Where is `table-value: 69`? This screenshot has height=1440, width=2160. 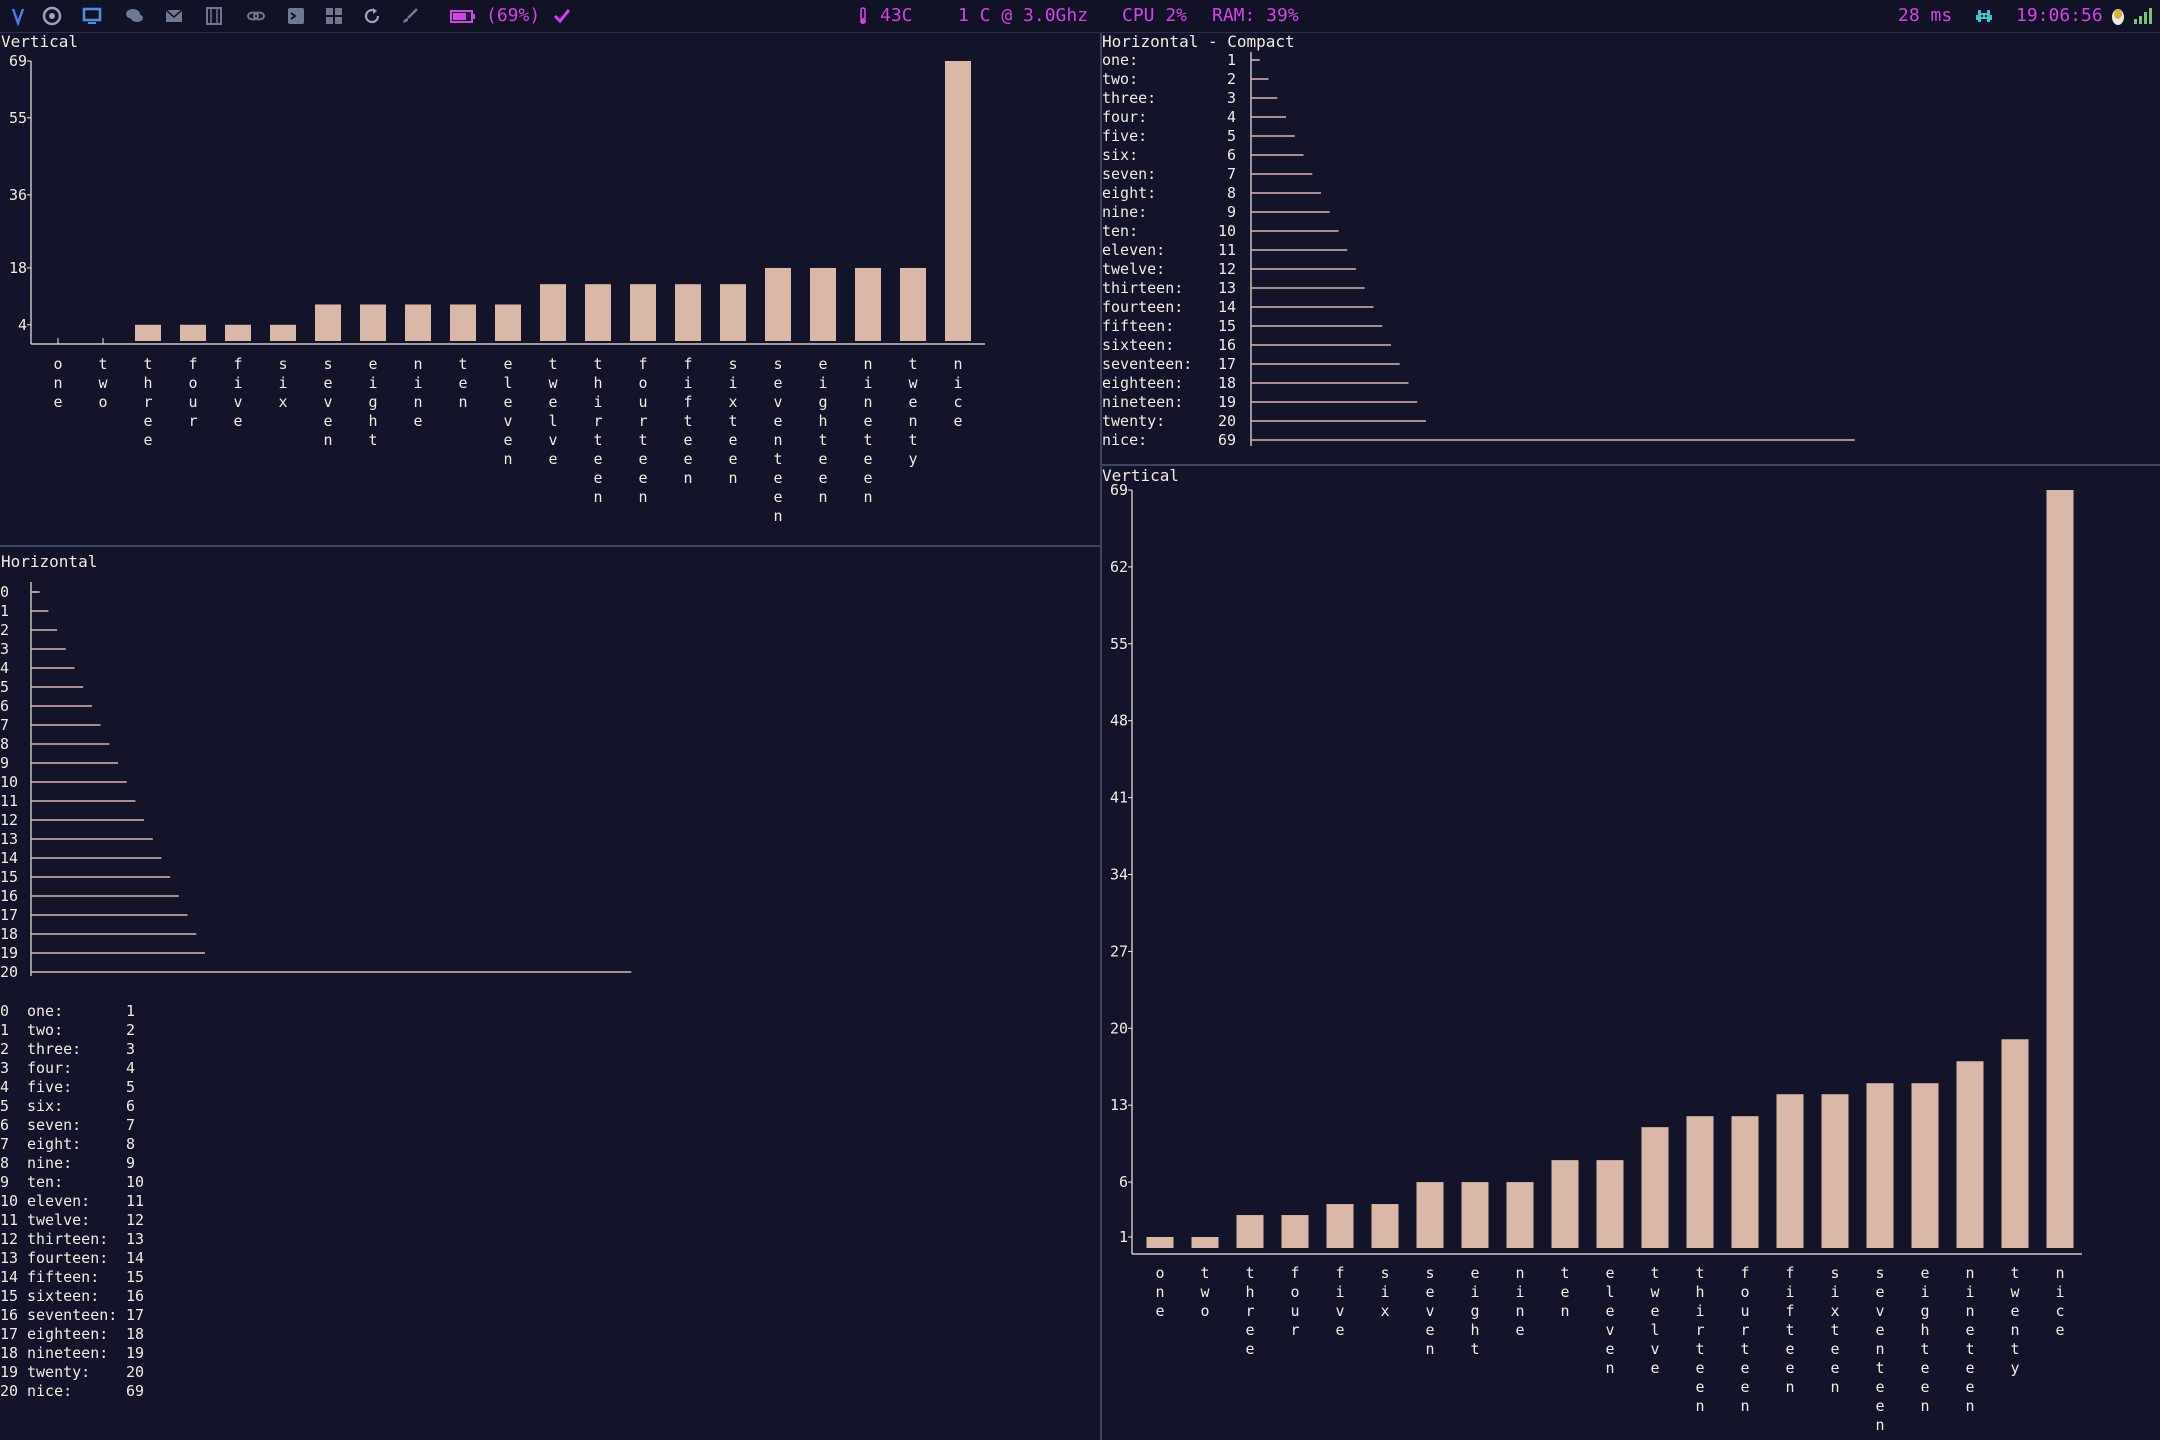
table-value: 69 is located at coordinates (135, 1391).